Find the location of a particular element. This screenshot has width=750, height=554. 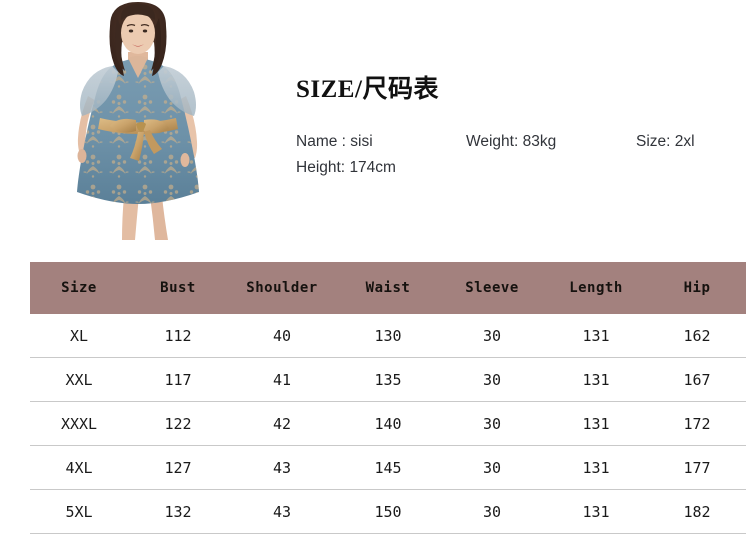

table-row: XL 112 40 130 30 131 162 is located at coordinates (388, 336).